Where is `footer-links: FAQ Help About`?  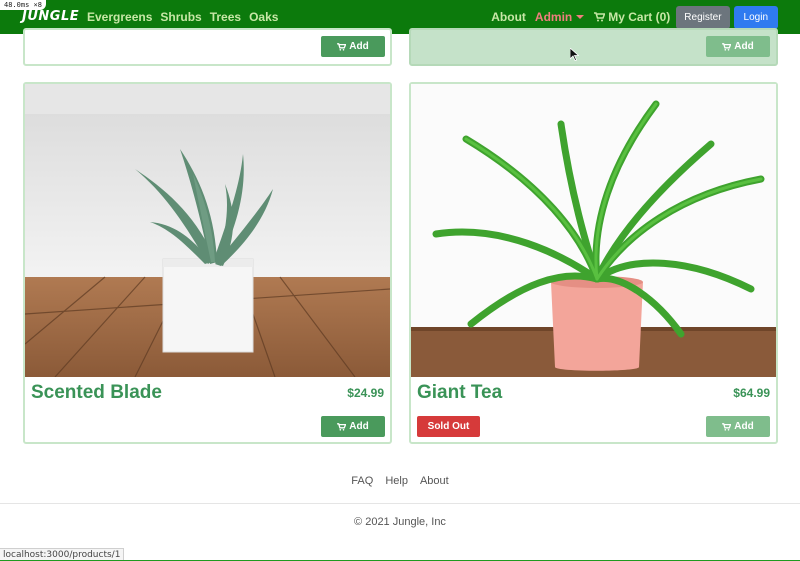
footer-links: FAQ Help About is located at coordinates (400, 481).